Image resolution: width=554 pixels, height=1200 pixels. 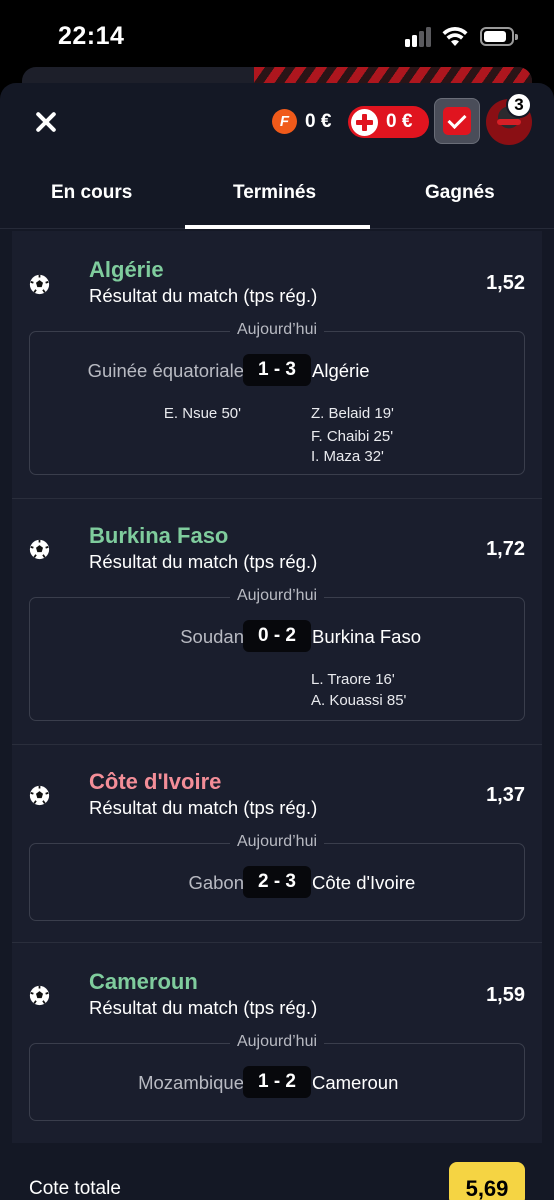 I want to click on away-team: Cameroun, so click(x=355, y=1082).